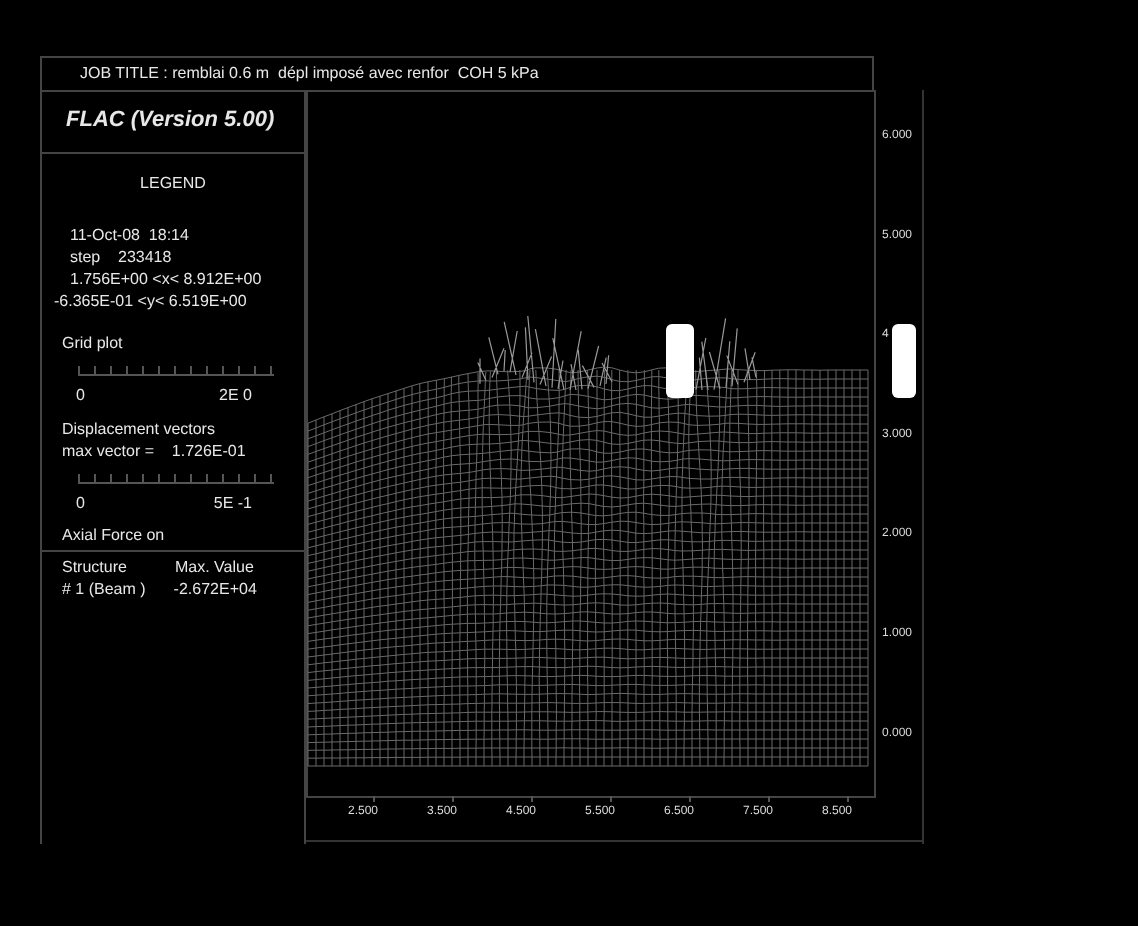 This screenshot has width=1138, height=926. What do you see at coordinates (173, 183) in the screenshot?
I see `legend-title: LEGEND` at bounding box center [173, 183].